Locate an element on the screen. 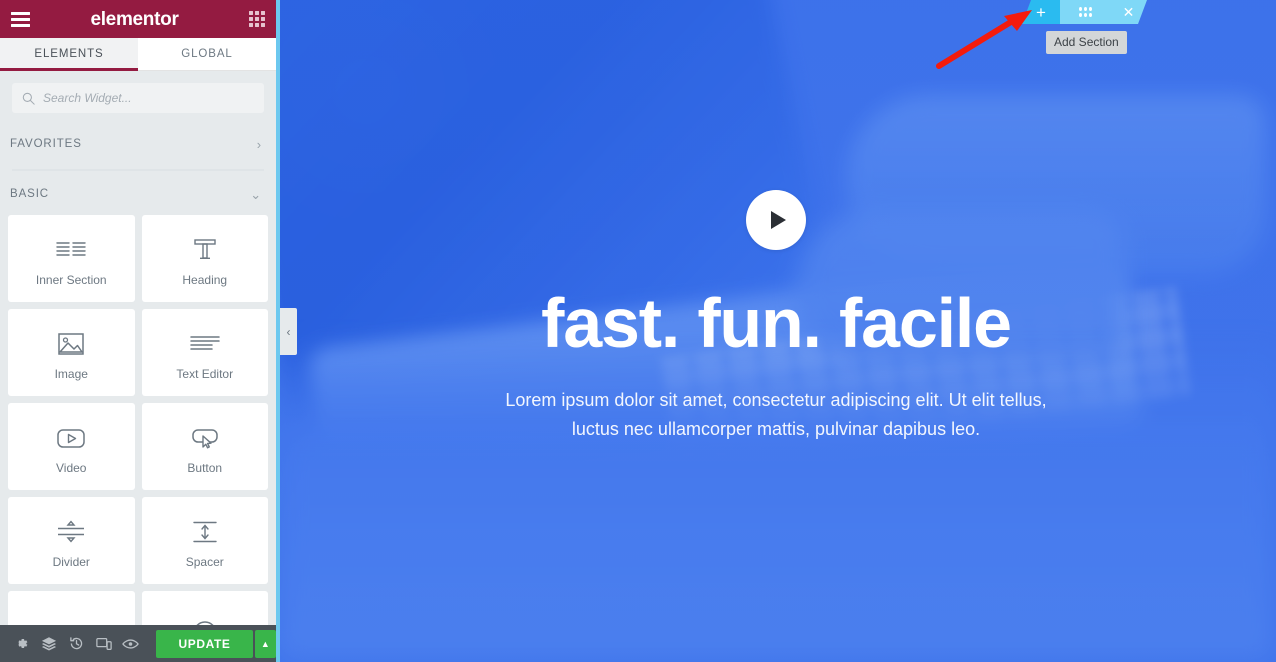  widget-label: Spacer is located at coordinates (204, 561).